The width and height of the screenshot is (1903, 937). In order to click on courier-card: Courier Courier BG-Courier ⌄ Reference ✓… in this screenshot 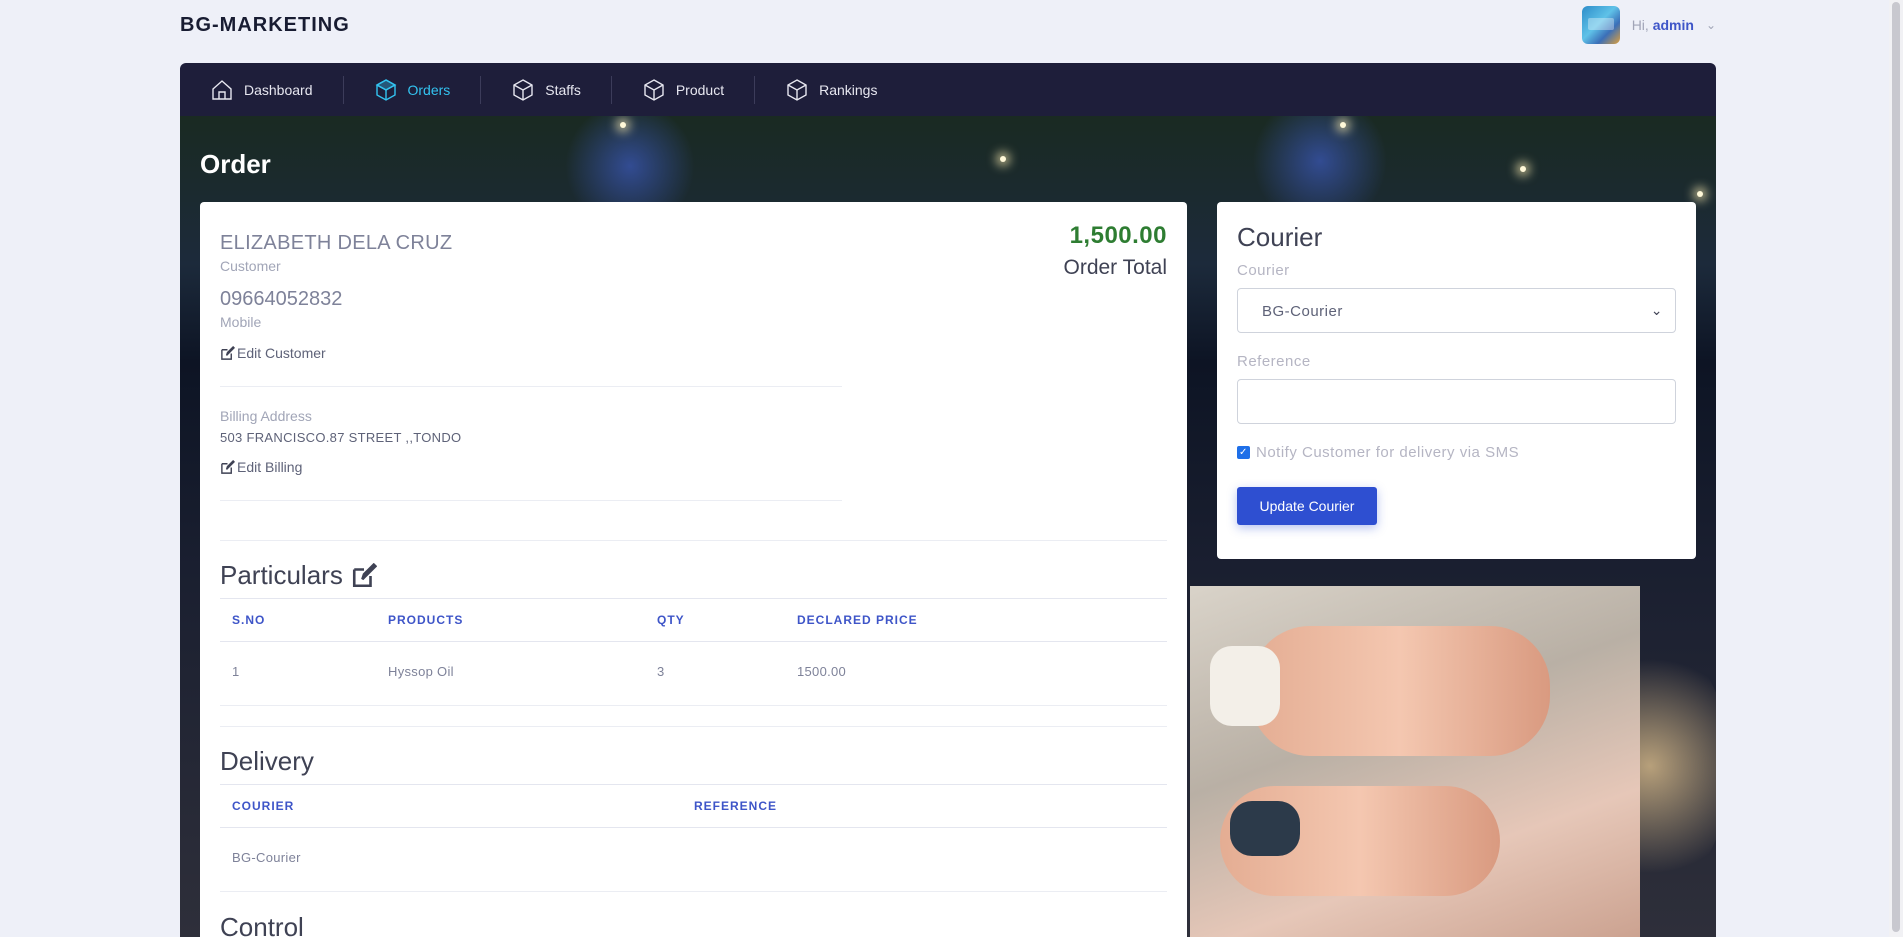, I will do `click(1456, 380)`.